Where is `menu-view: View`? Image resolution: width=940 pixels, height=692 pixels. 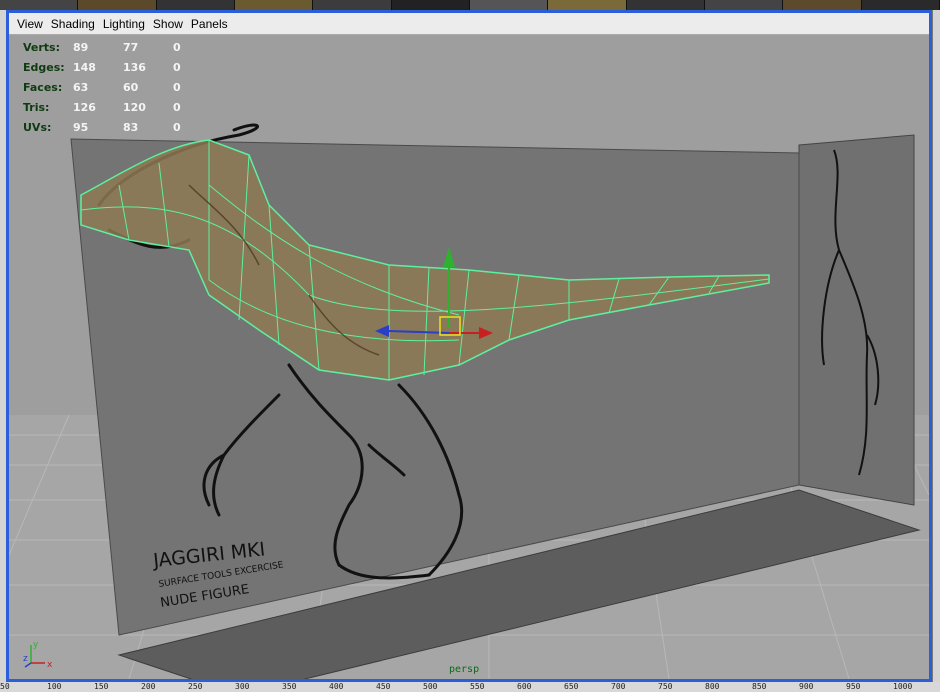 menu-view: View is located at coordinates (30, 24).